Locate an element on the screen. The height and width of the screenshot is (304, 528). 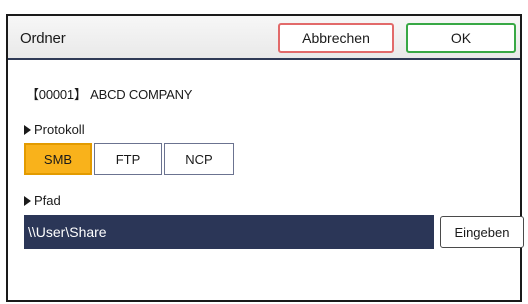
ok-button: OK is located at coordinates (461, 38).